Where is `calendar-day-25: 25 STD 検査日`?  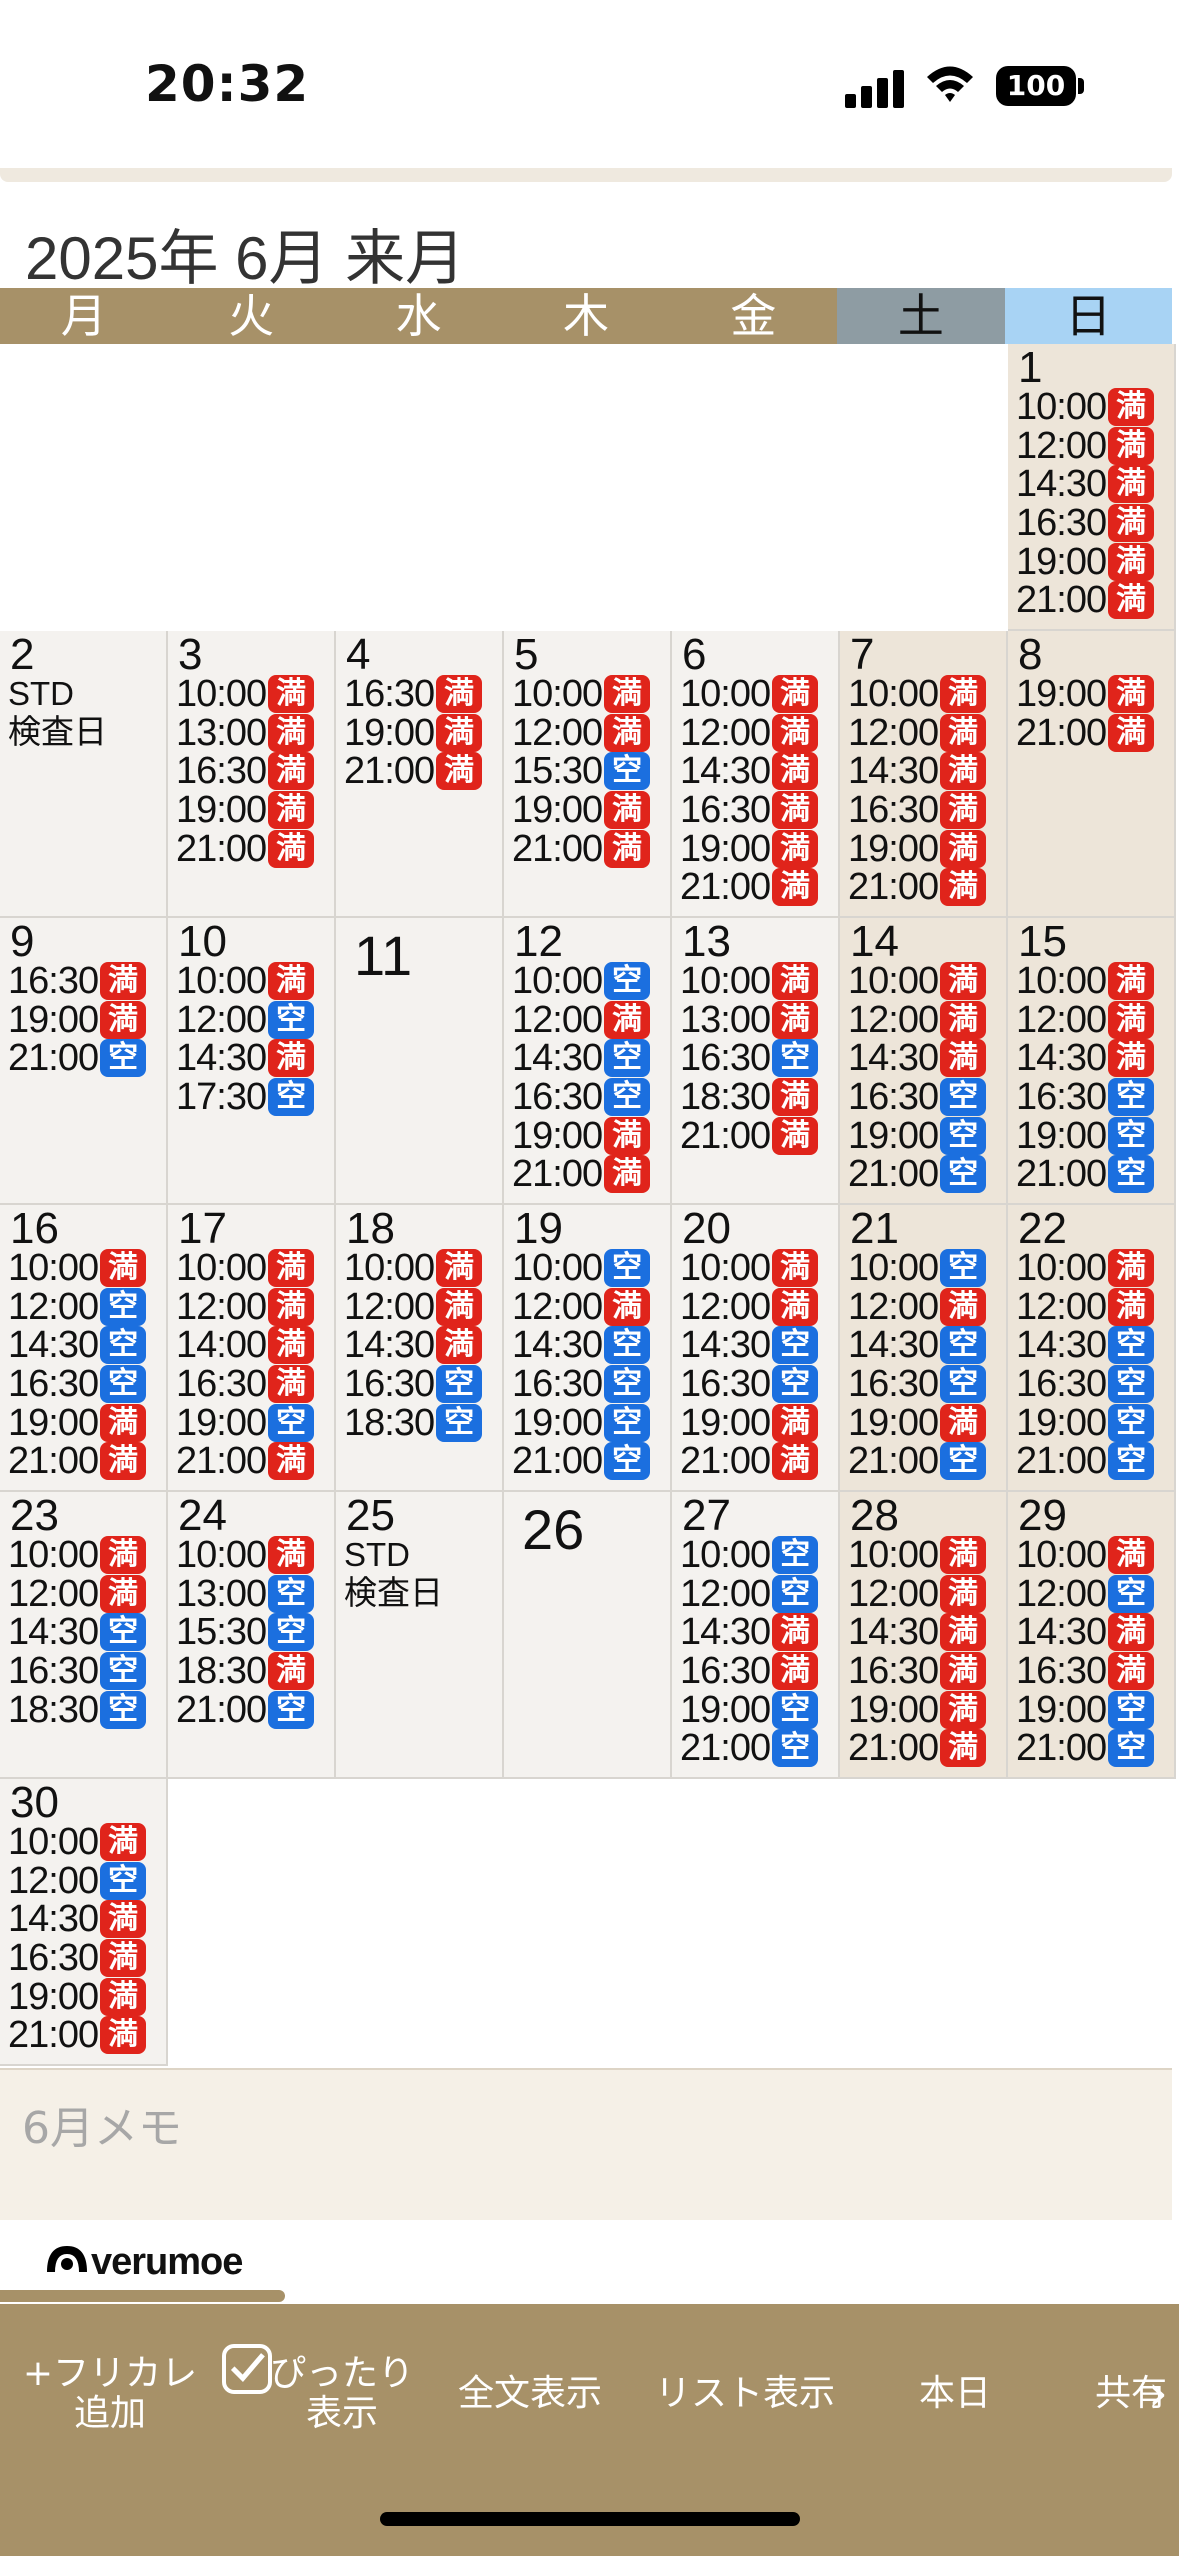
calendar-day-25: 25 STD 検査日 is located at coordinates (420, 1635).